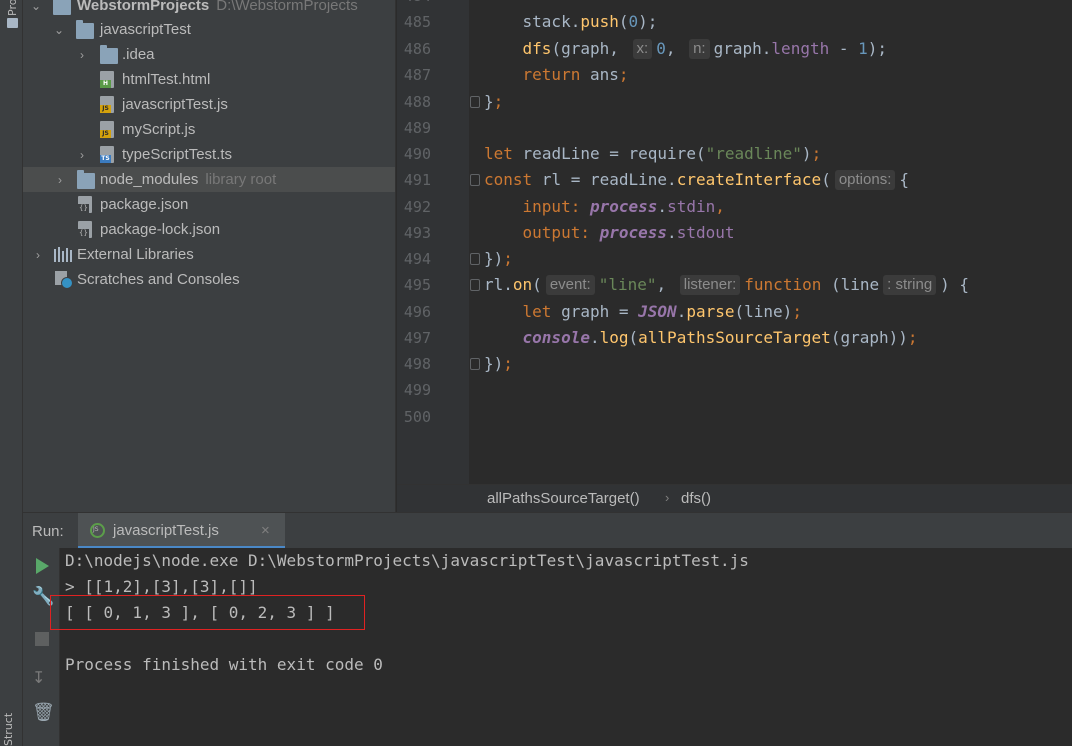  Describe the element at coordinates (734, 498) in the screenshot. I see `editor-breadcrumb: allPathsSourceTarget() › dfs()` at that location.